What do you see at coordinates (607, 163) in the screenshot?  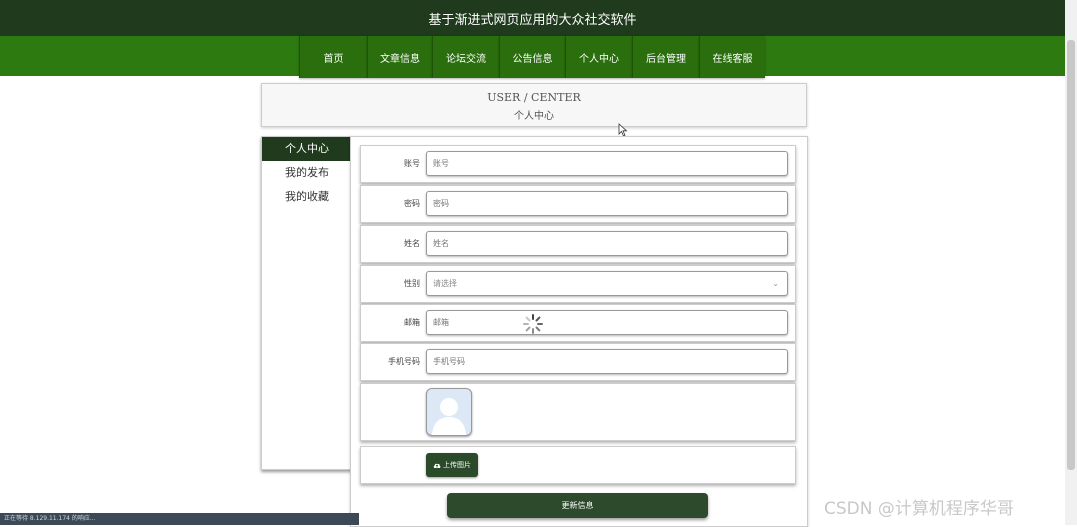 I see `account-input` at bounding box center [607, 163].